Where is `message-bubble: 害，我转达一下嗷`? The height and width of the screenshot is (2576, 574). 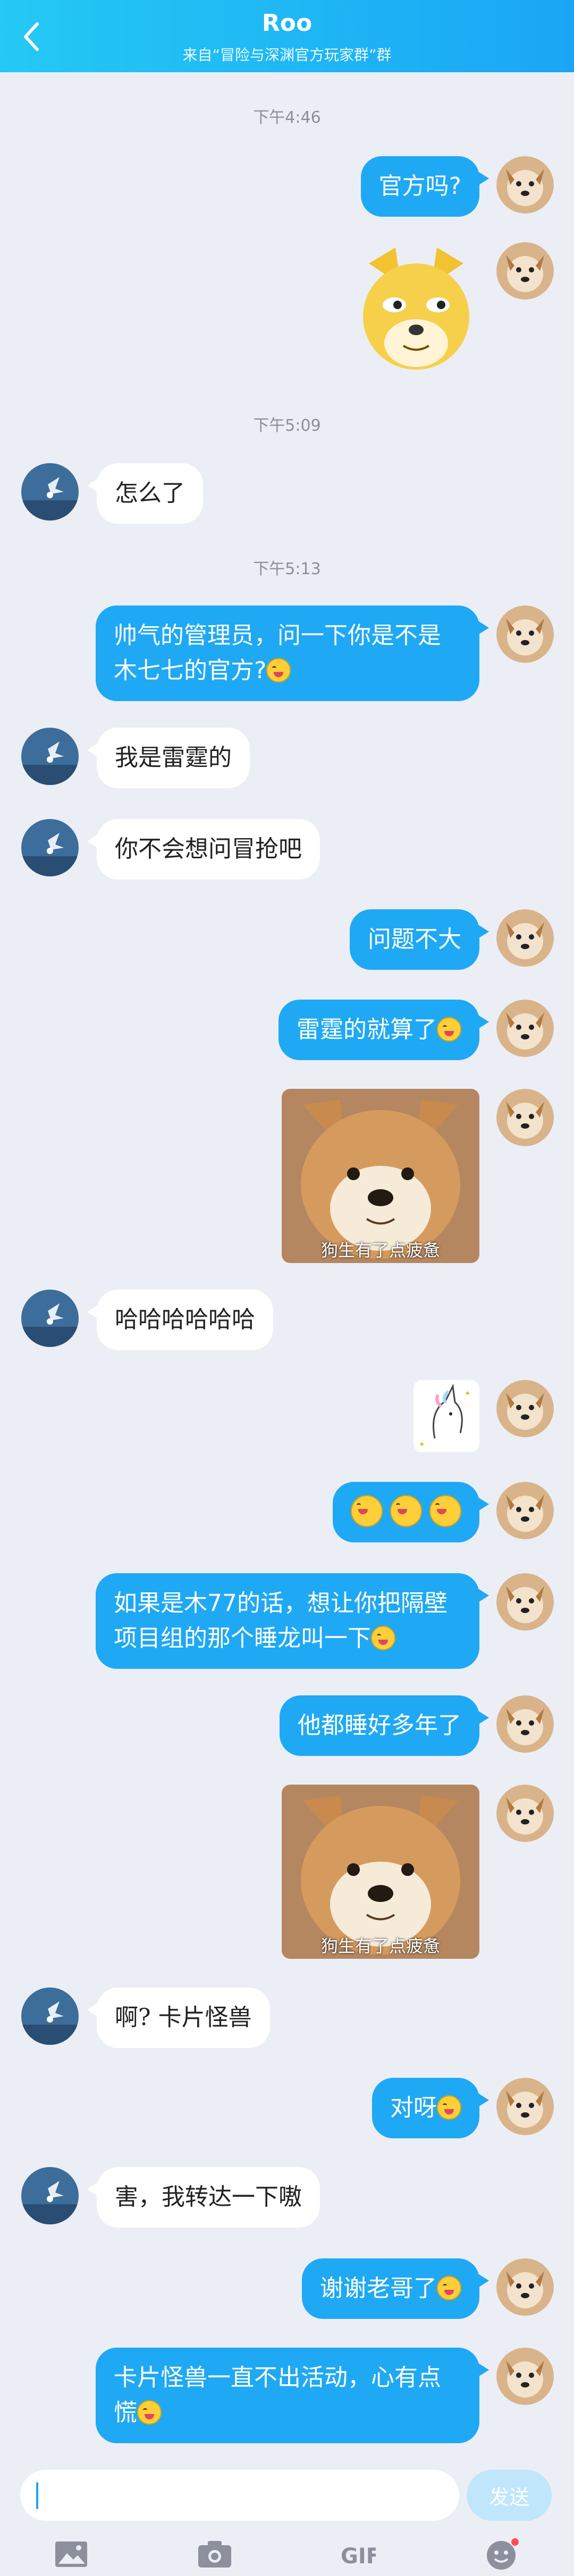
message-bubble: 害，我转达一下嗷 is located at coordinates (203, 2198).